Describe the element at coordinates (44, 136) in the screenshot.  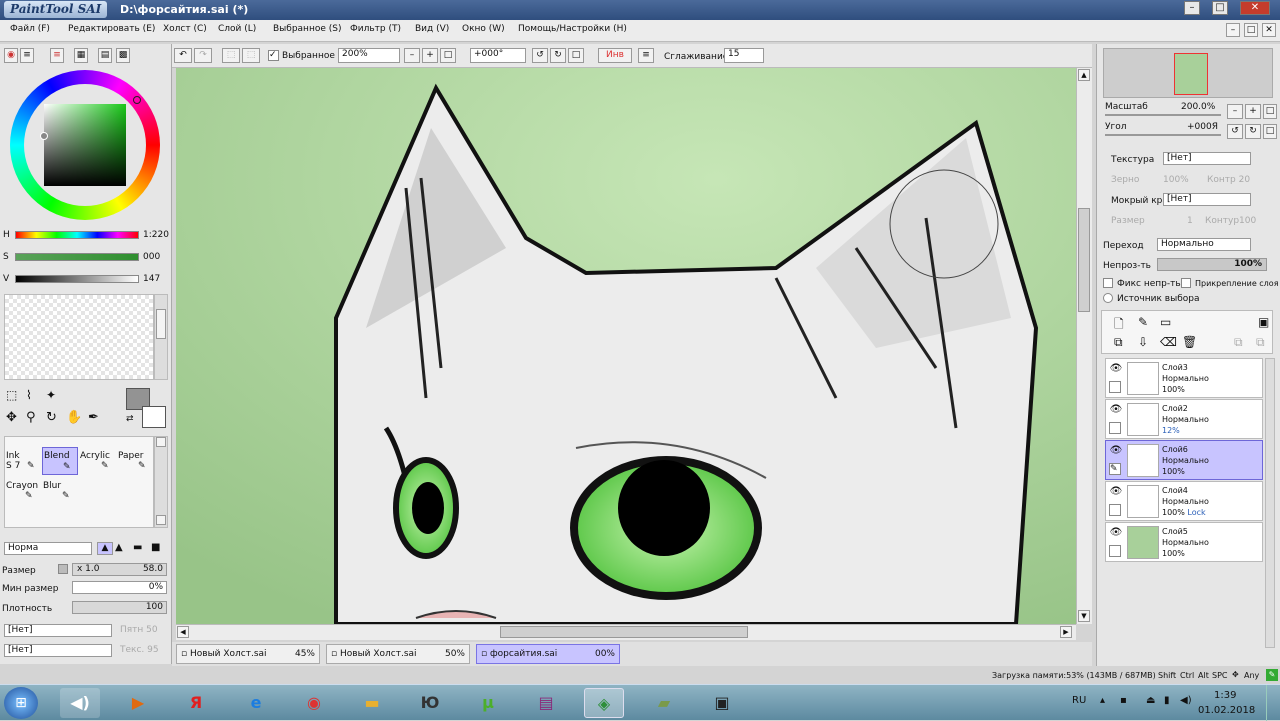
I see `color-picker-handle` at that location.